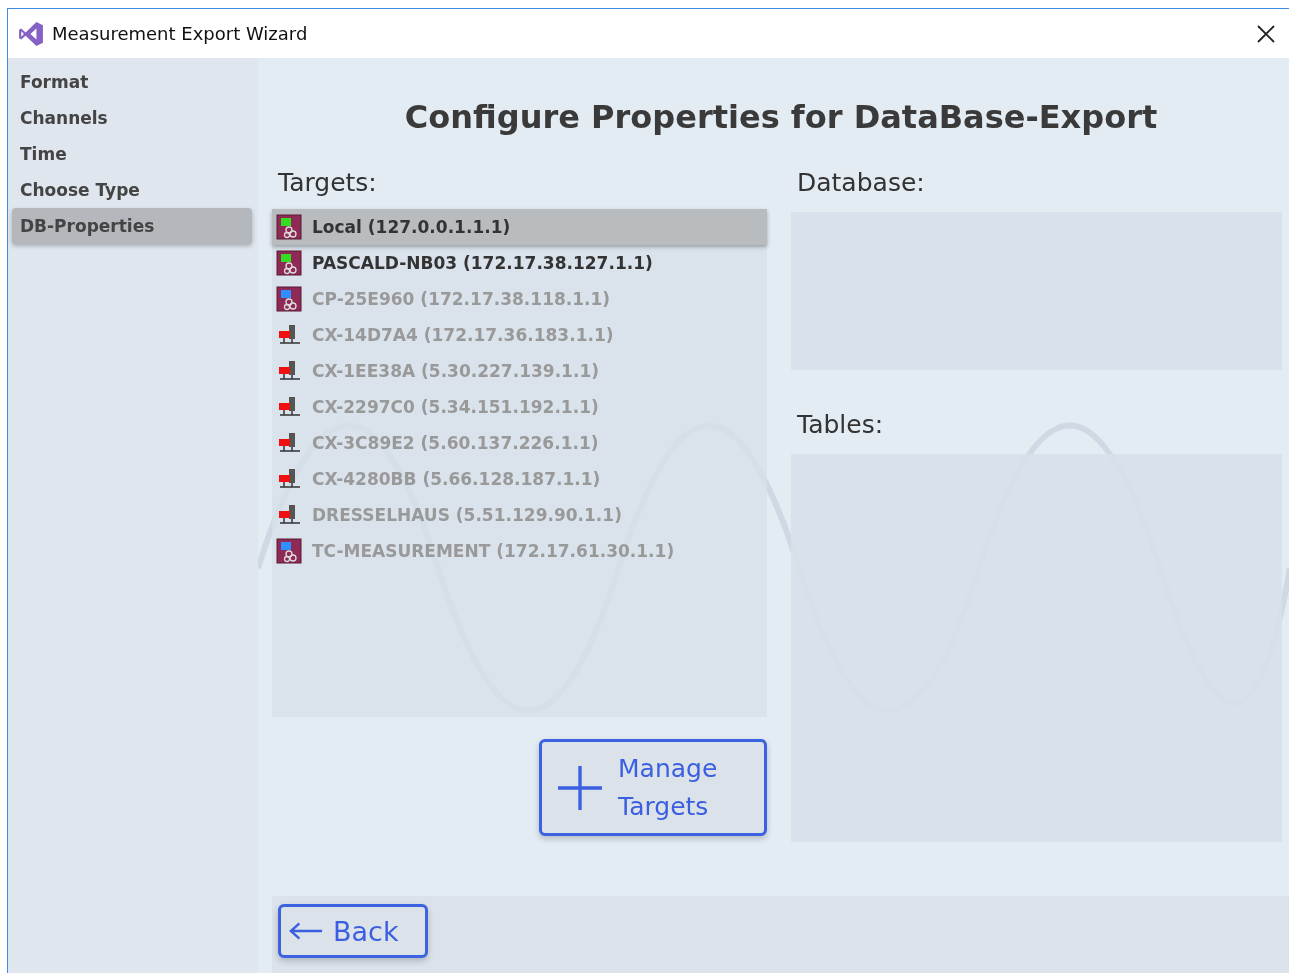 Image resolution: width=1289 pixels, height=973 pixels. What do you see at coordinates (327, 183) in the screenshot?
I see `targets-label: Targets:` at bounding box center [327, 183].